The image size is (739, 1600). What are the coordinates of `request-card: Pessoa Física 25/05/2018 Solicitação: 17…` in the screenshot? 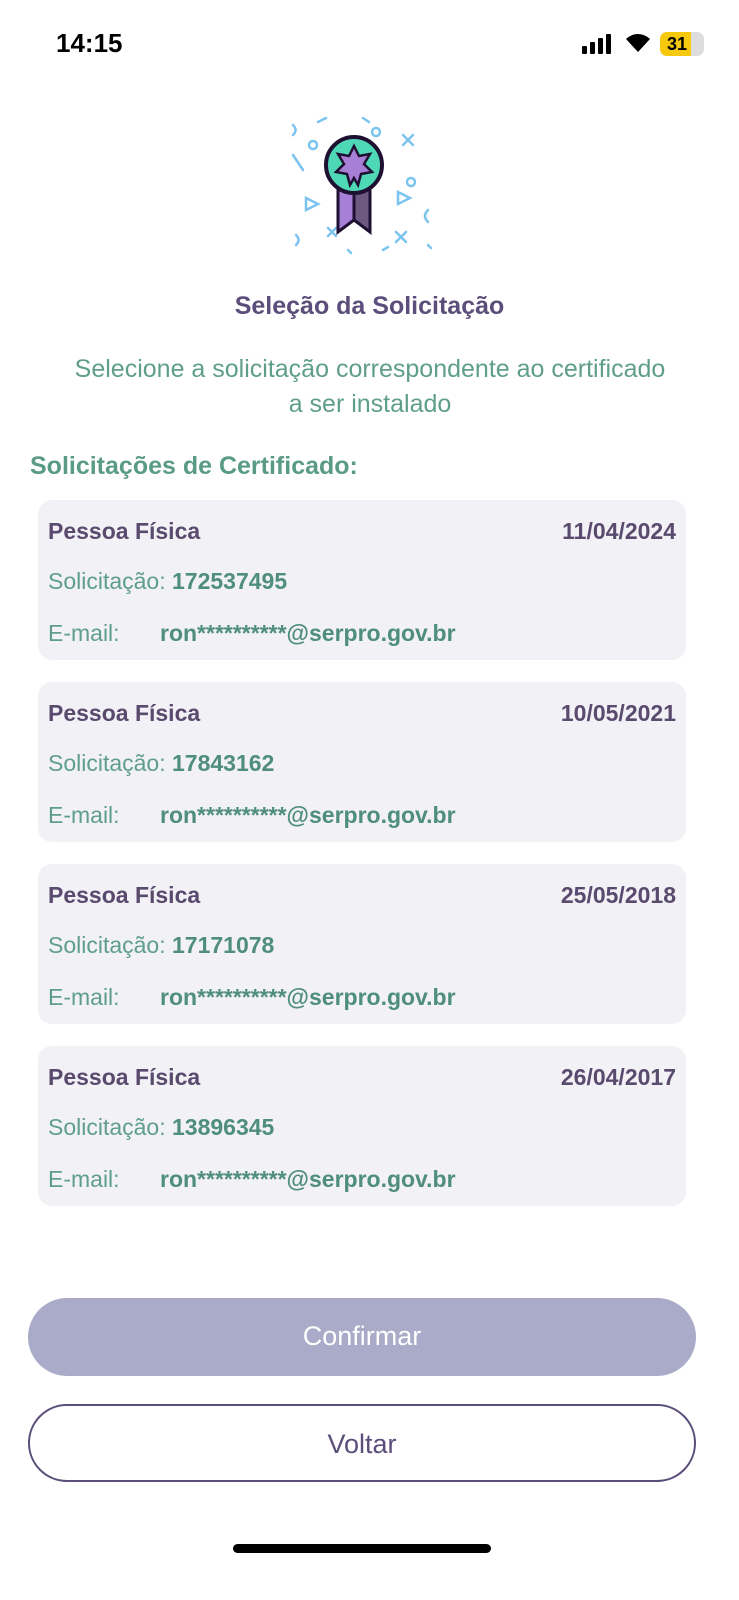 It's located at (362, 944).